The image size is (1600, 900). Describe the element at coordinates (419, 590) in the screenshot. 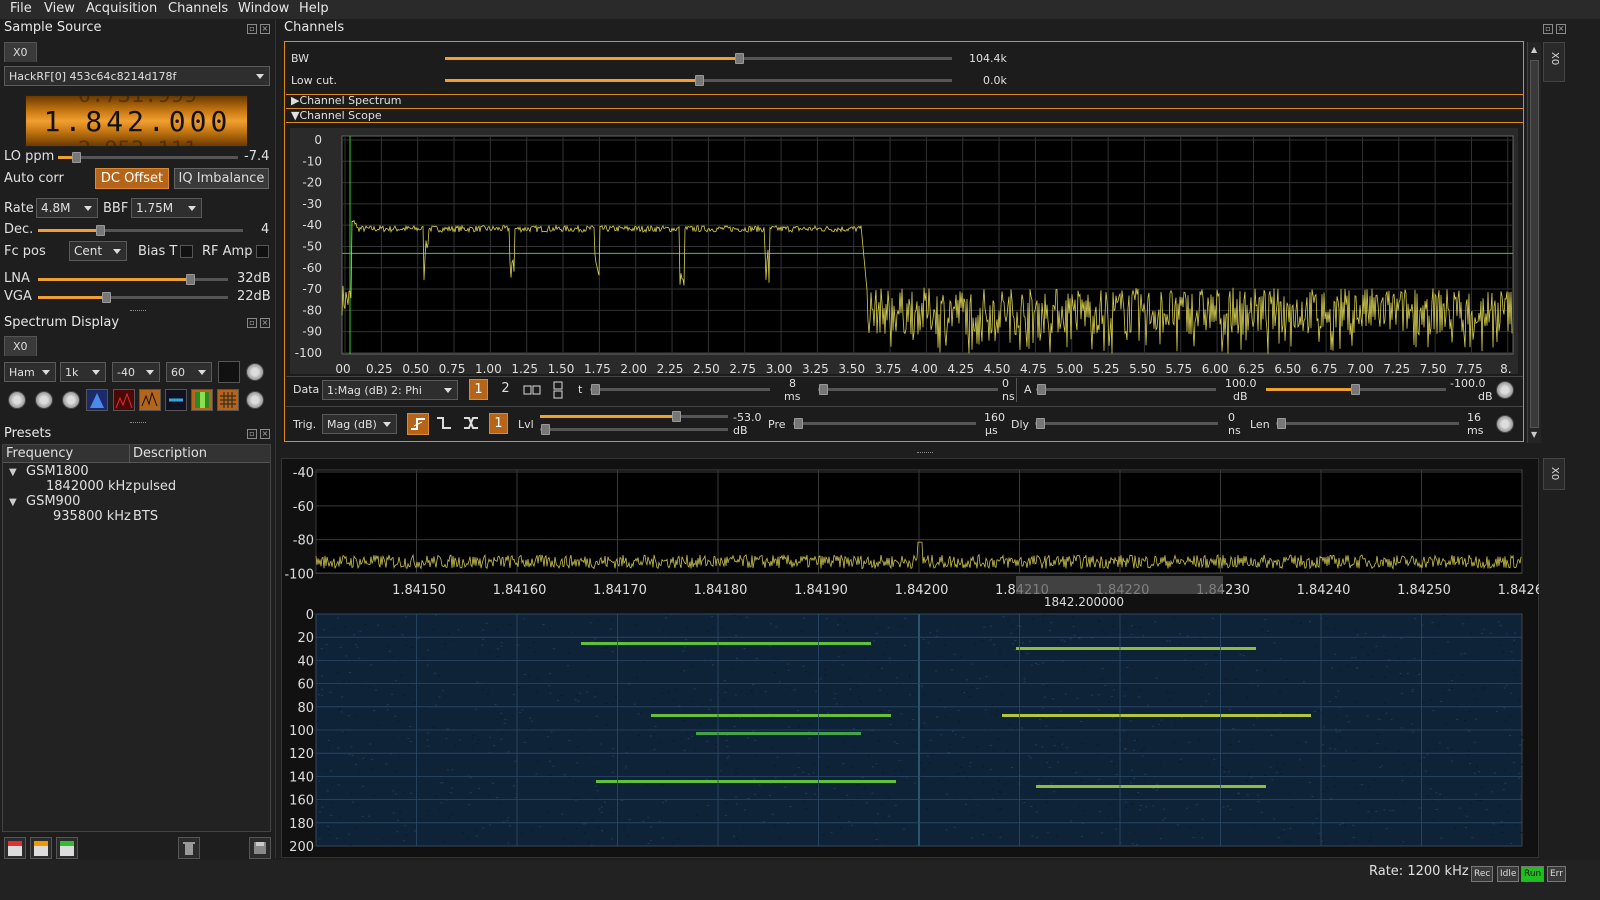

I see `spectrum-x-tick: 1.84150` at that location.